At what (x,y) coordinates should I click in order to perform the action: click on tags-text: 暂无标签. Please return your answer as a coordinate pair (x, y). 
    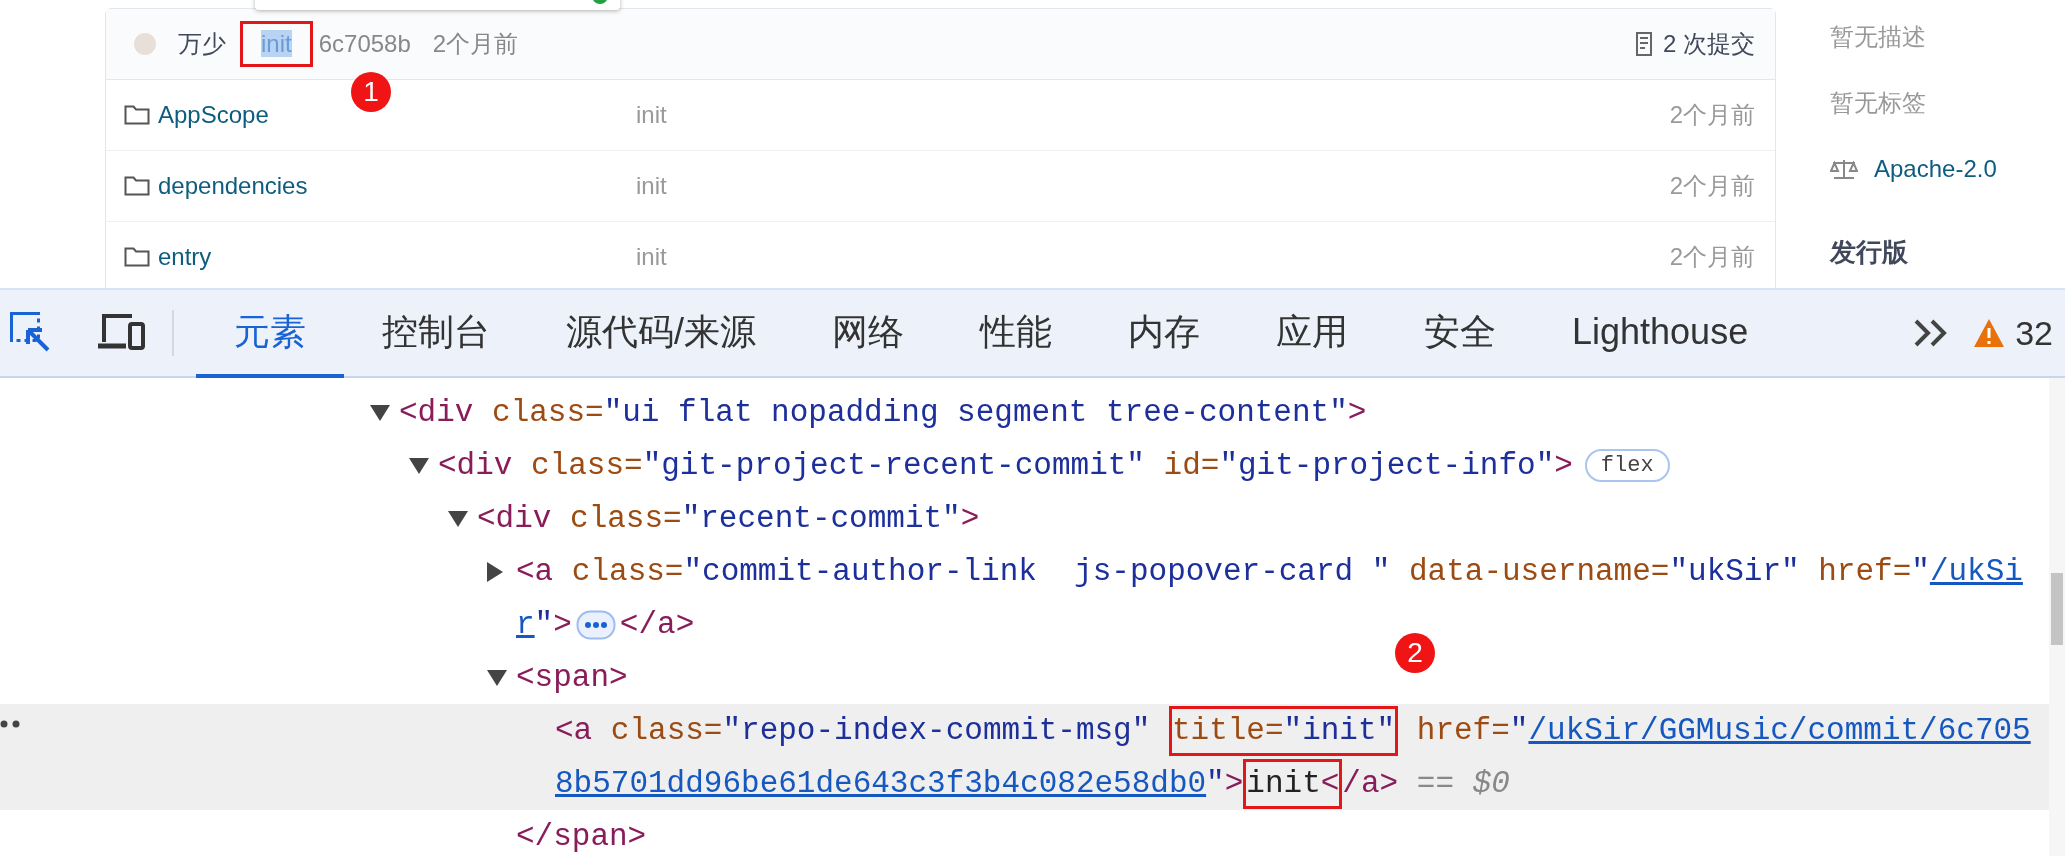
    Looking at the image, I should click on (1878, 103).